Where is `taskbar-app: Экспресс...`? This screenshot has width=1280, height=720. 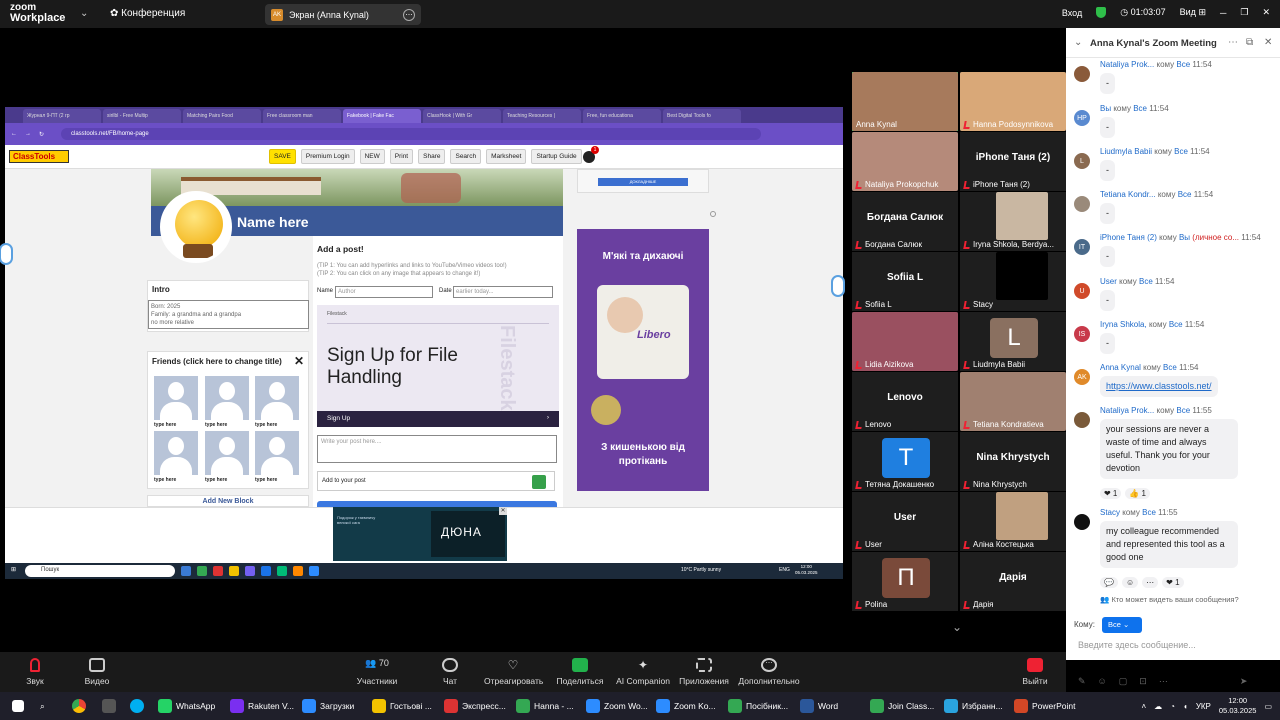
taskbar-app: Экспресс... is located at coordinates (475, 706).